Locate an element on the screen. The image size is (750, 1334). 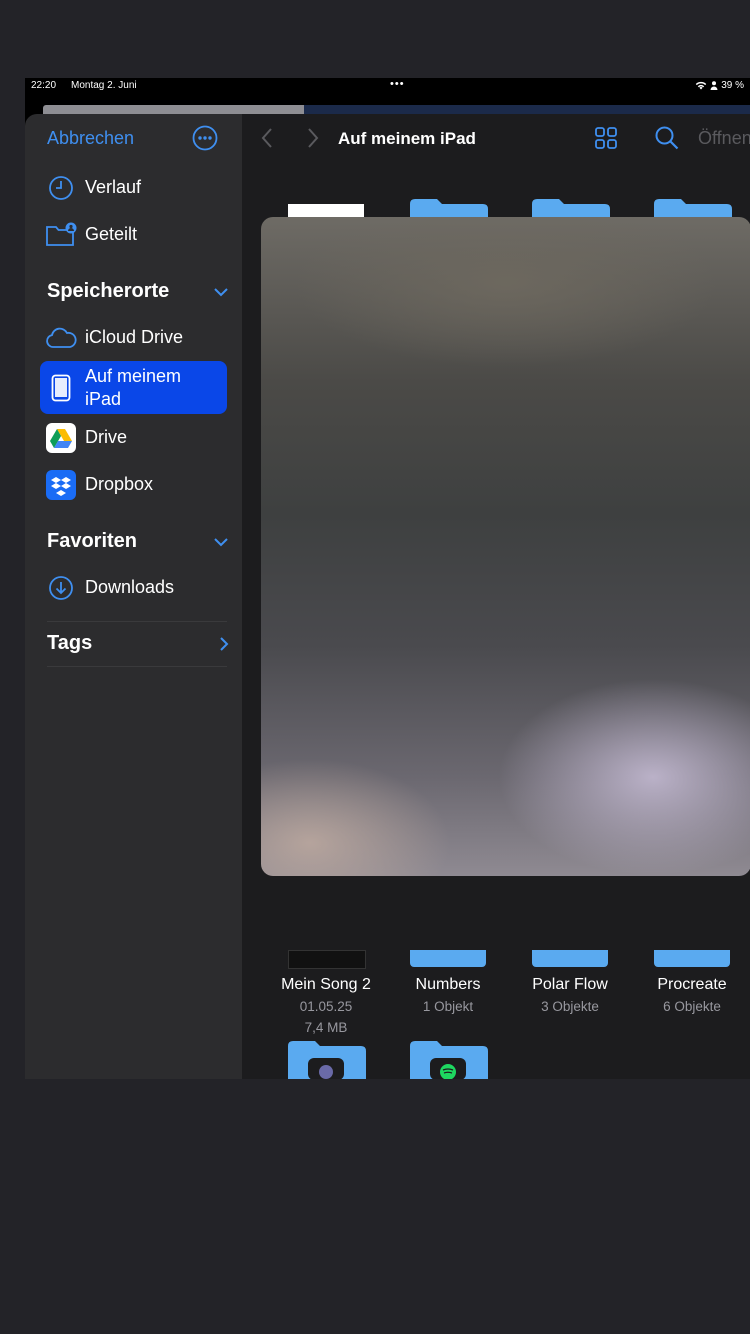
favorites-header-label: Favoriten is located at coordinates (92, 541).